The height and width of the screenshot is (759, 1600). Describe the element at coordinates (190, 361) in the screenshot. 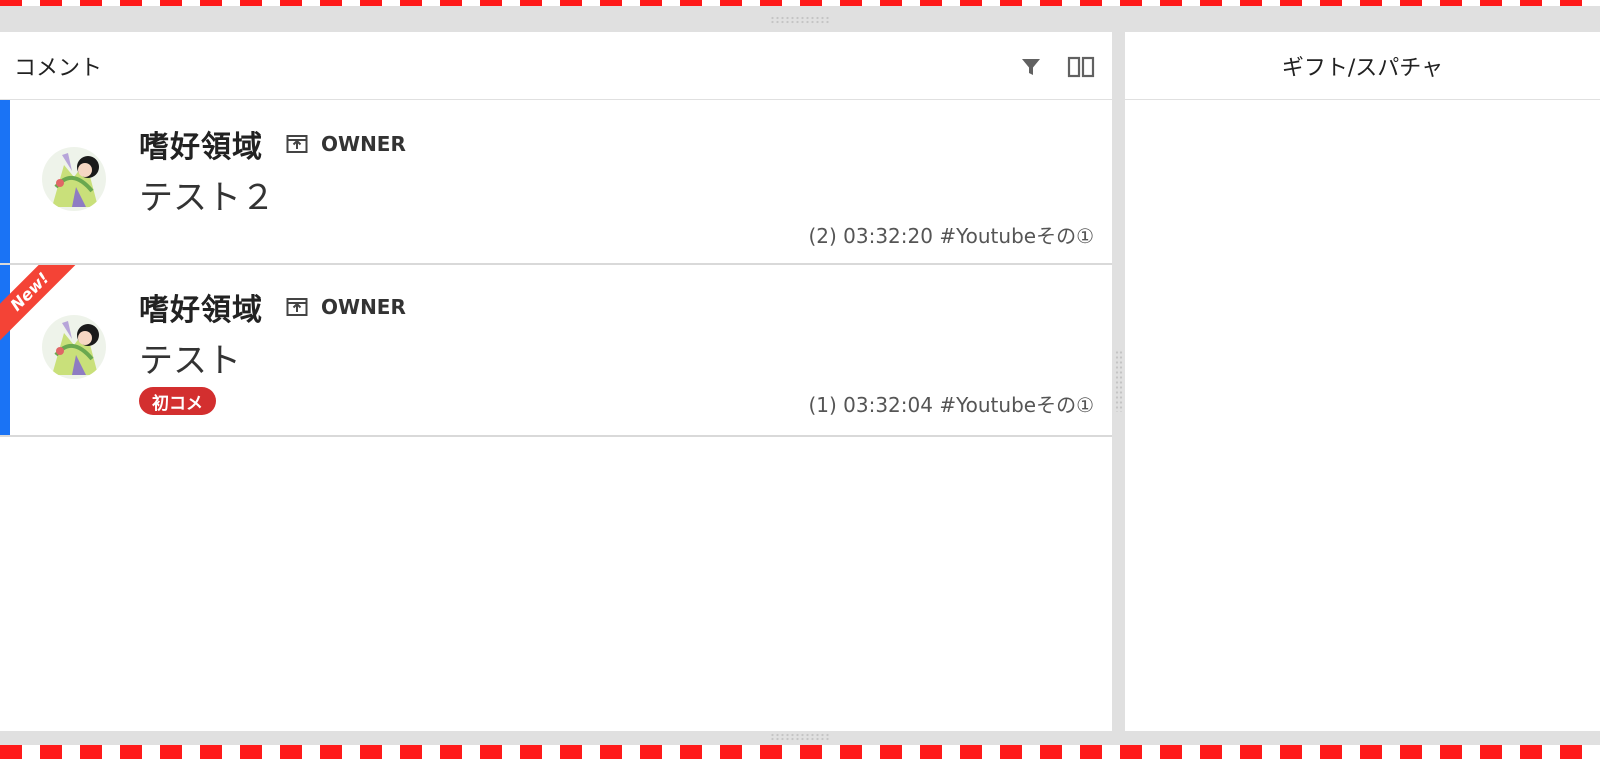

I see `comment-message: テスト` at that location.